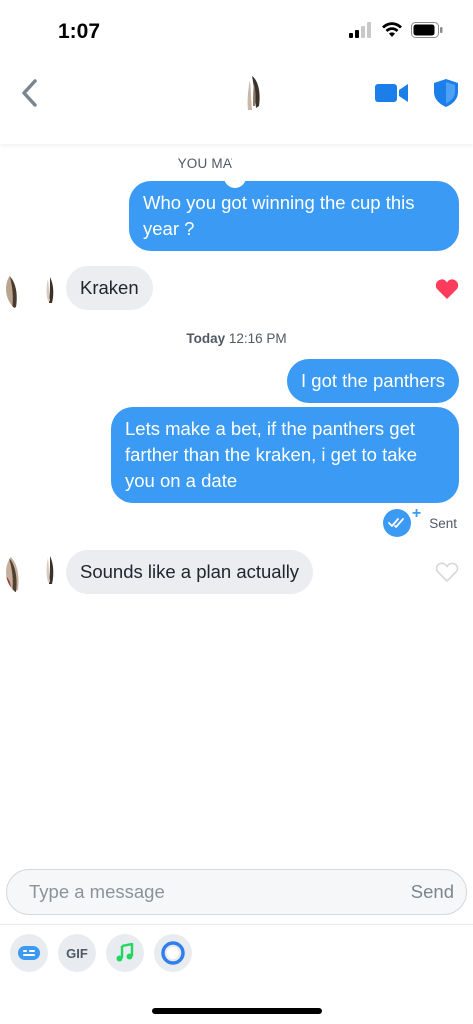  I want to click on message-text: Kraken, so click(109, 287).